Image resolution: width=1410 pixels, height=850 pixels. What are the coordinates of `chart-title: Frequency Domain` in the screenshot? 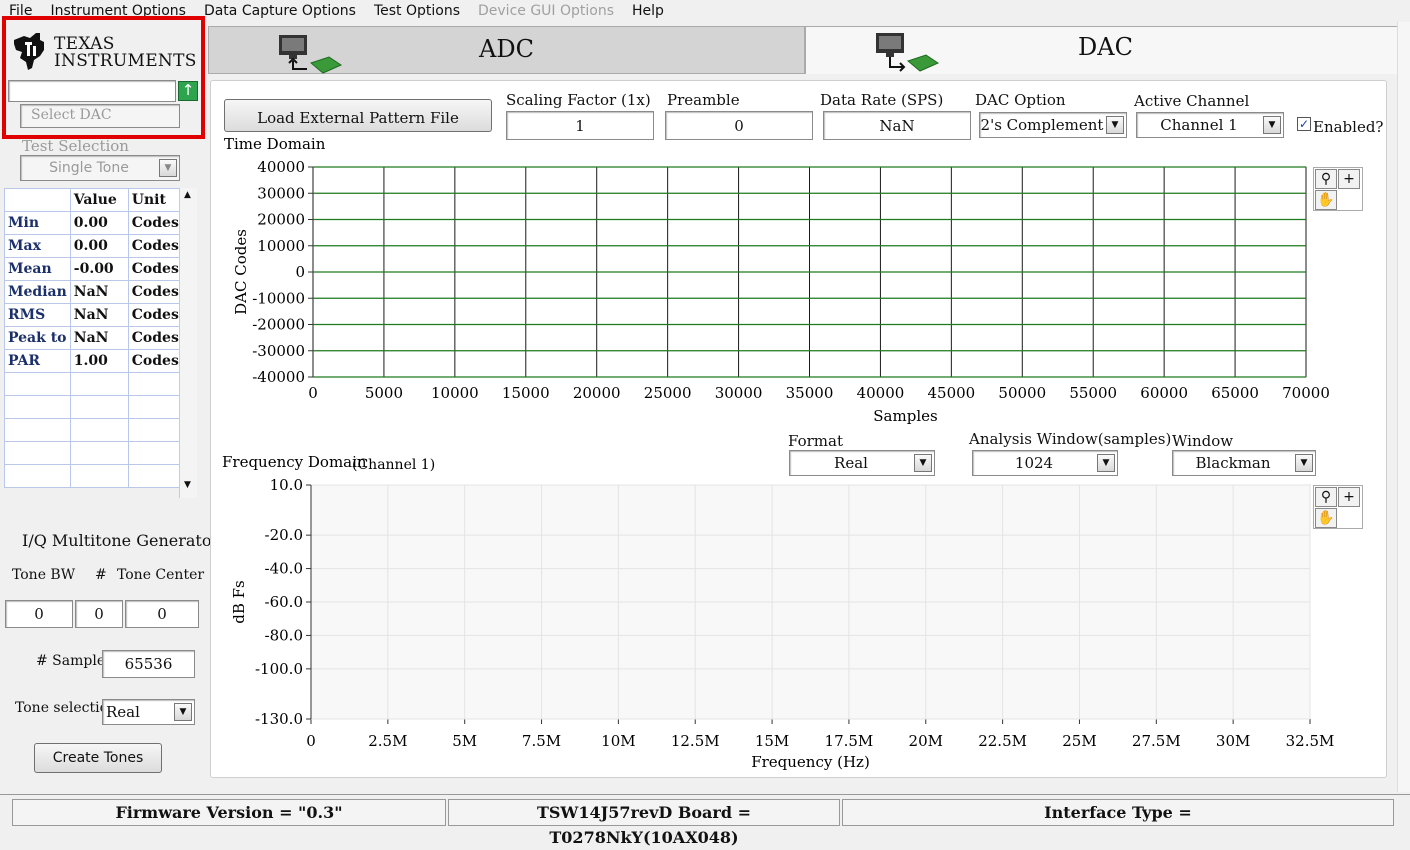 It's located at (294, 462).